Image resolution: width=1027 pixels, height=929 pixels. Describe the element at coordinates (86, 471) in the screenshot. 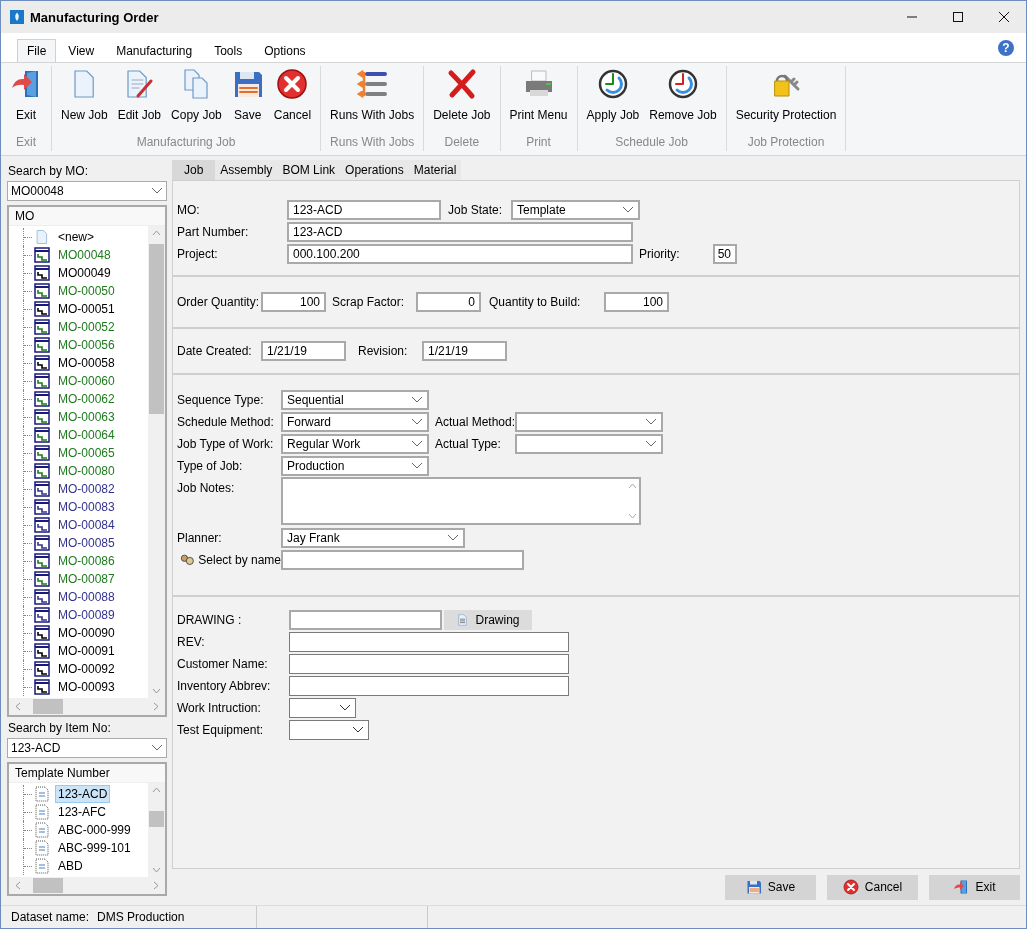

I see `tree-item: MO-00080` at that location.